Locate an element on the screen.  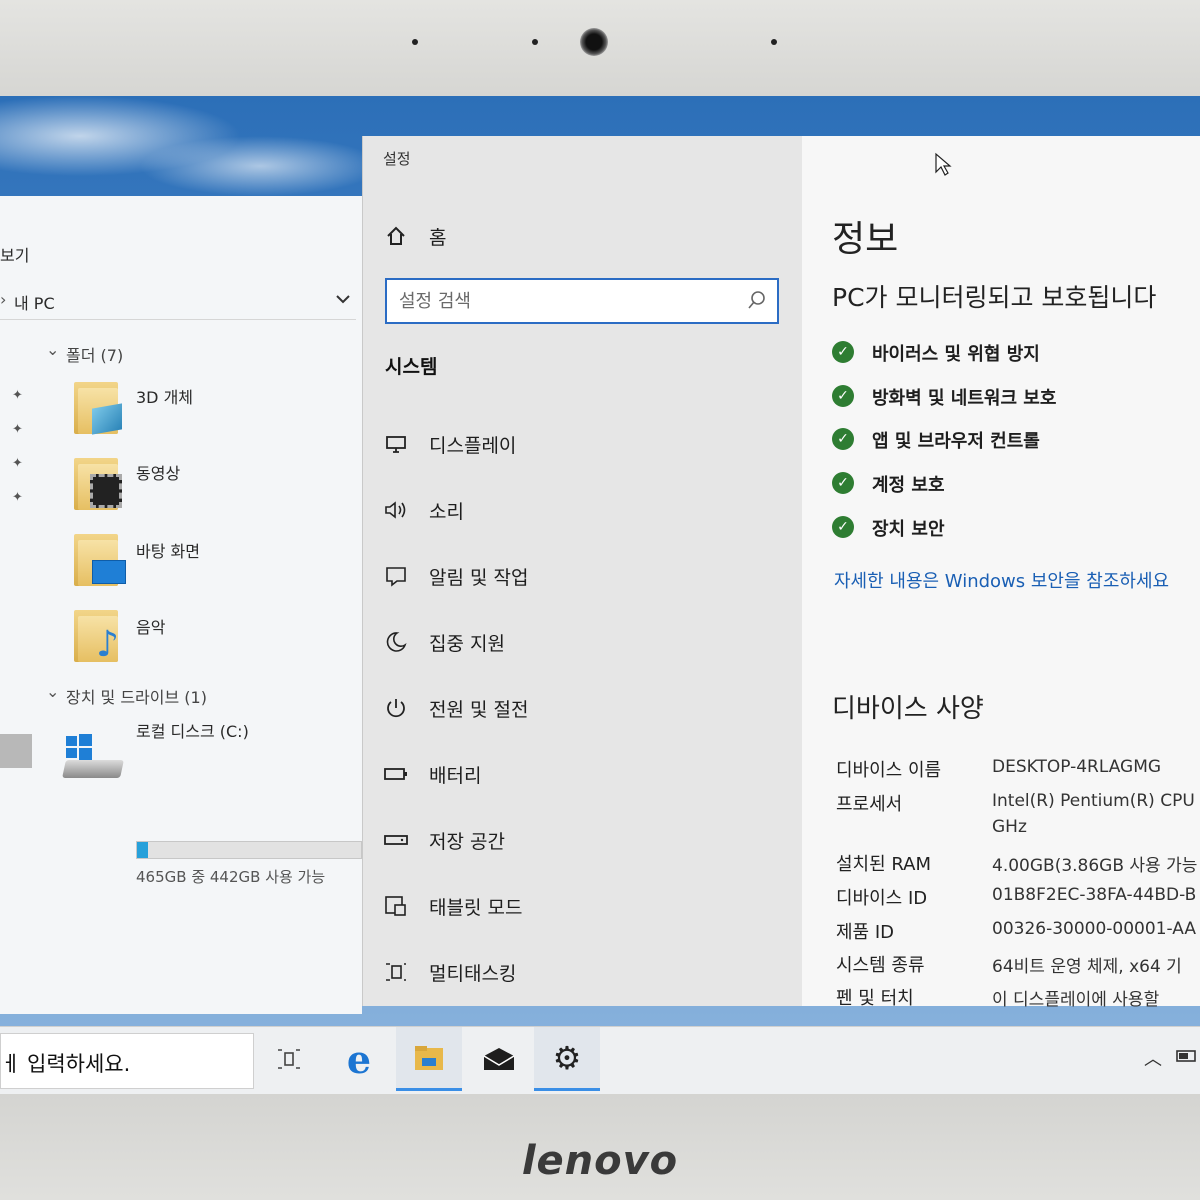
multitask-icon is located at coordinates (396, 972).